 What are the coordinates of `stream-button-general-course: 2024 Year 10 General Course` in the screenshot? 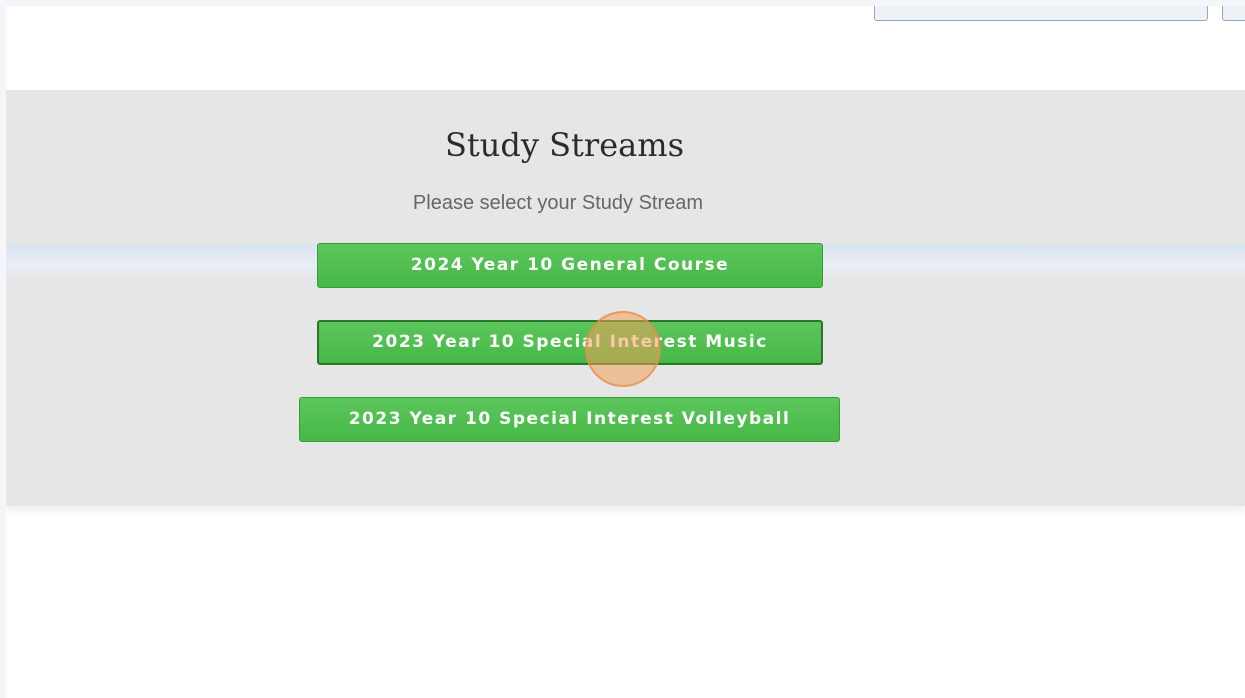 It's located at (570, 265).